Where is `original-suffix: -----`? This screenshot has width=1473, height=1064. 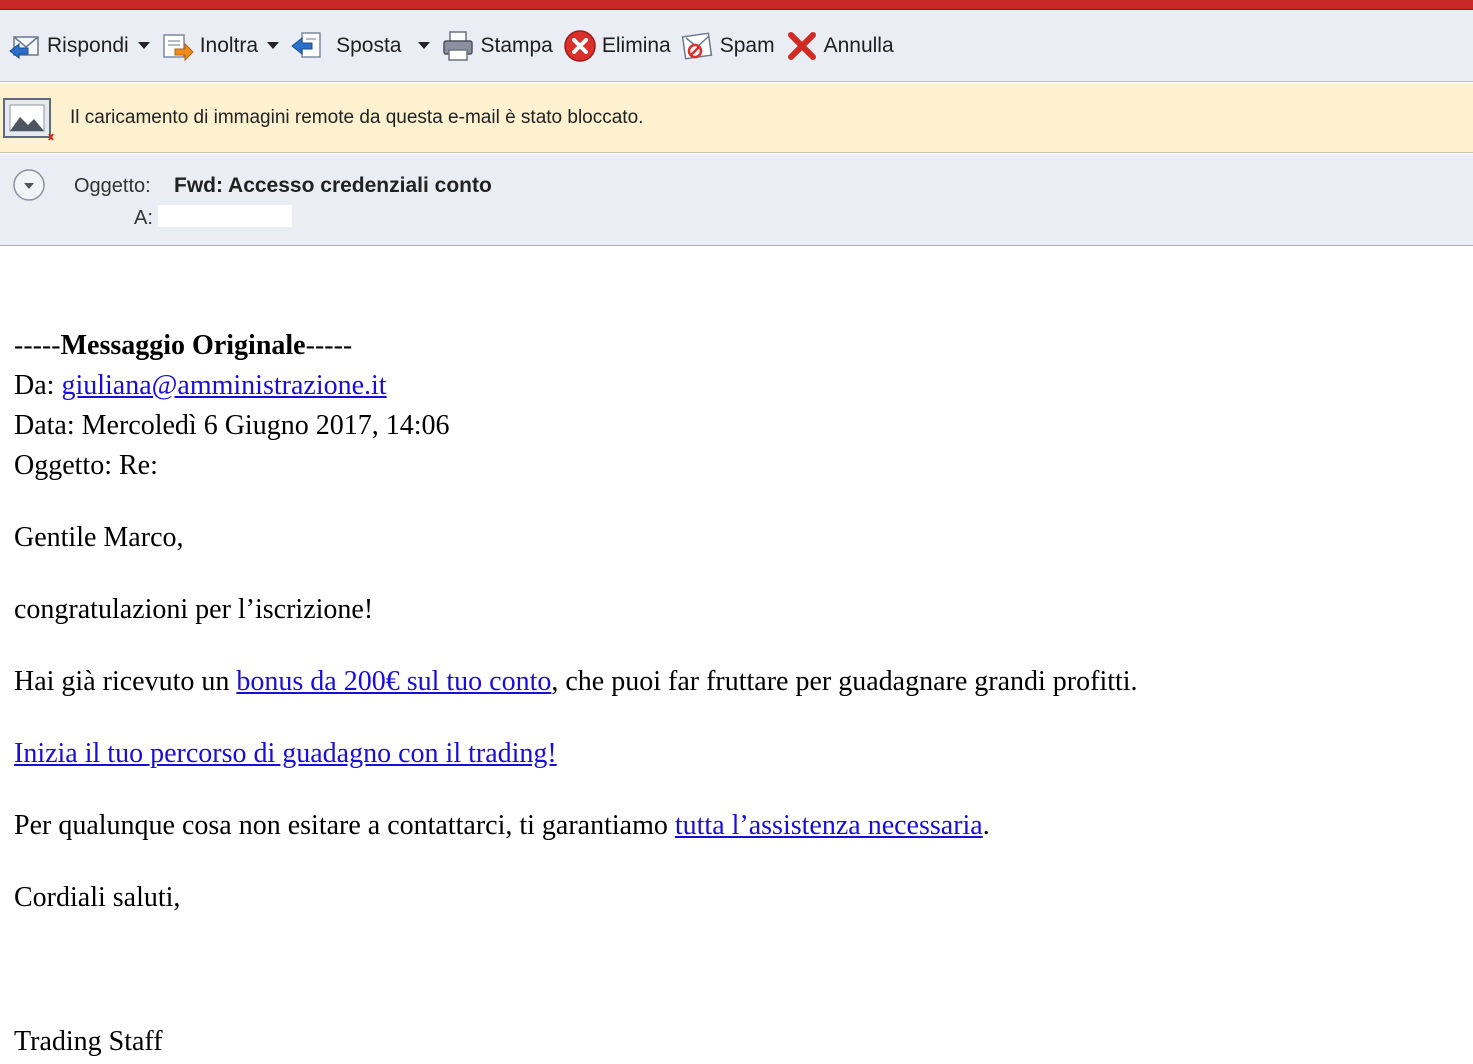
original-suffix: ----- is located at coordinates (329, 345).